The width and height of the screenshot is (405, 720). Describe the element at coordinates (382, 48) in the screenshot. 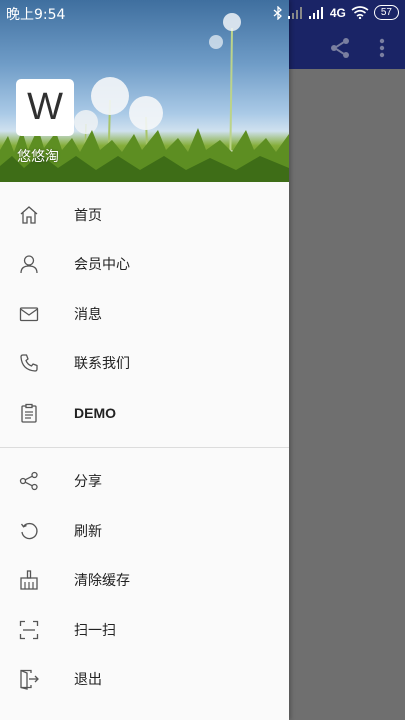

I see `more-vertical-icon` at that location.